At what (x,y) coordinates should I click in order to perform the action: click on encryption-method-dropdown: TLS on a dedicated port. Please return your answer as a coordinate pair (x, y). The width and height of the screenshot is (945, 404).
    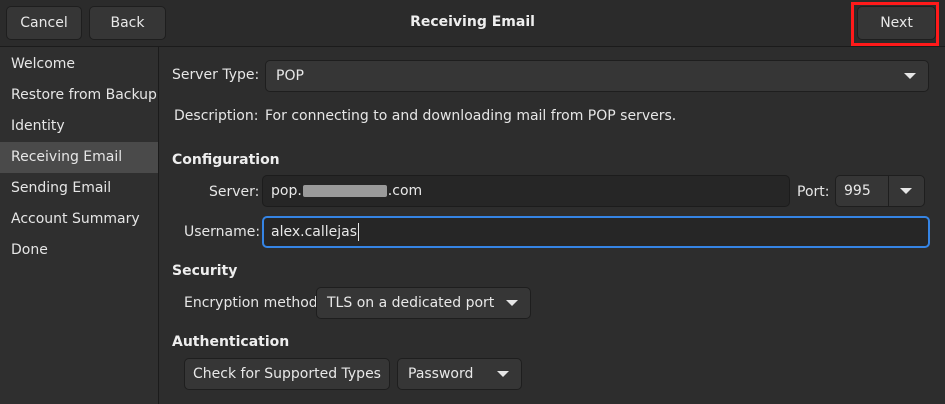
    Looking at the image, I should click on (423, 303).